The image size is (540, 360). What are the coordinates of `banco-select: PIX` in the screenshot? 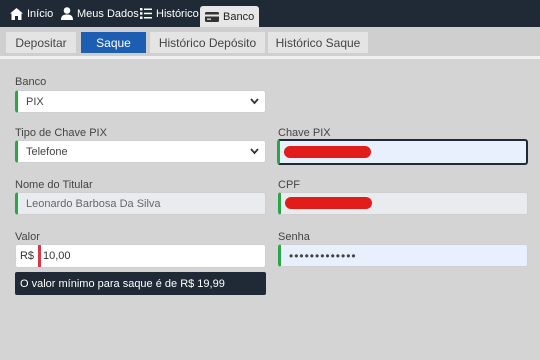 It's located at (140, 101).